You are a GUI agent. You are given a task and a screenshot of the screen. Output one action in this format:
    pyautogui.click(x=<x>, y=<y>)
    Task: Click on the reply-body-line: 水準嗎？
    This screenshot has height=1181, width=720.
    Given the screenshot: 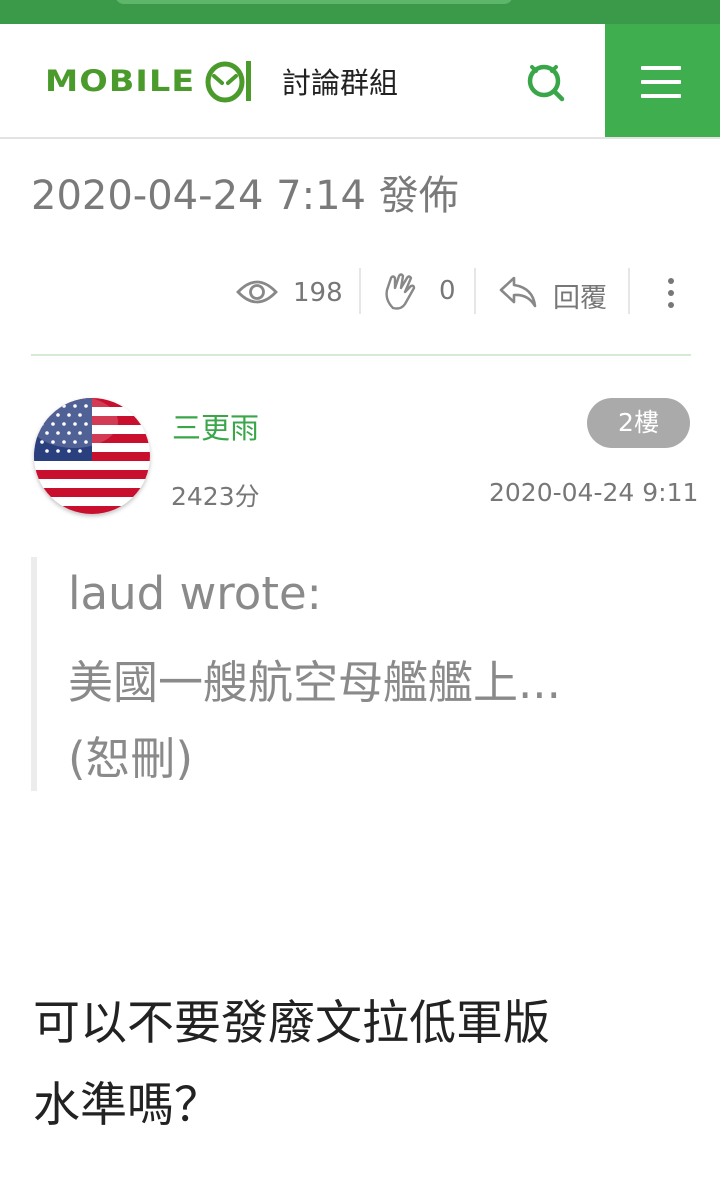 What is the action you would take?
    pyautogui.click(x=127, y=1105)
    